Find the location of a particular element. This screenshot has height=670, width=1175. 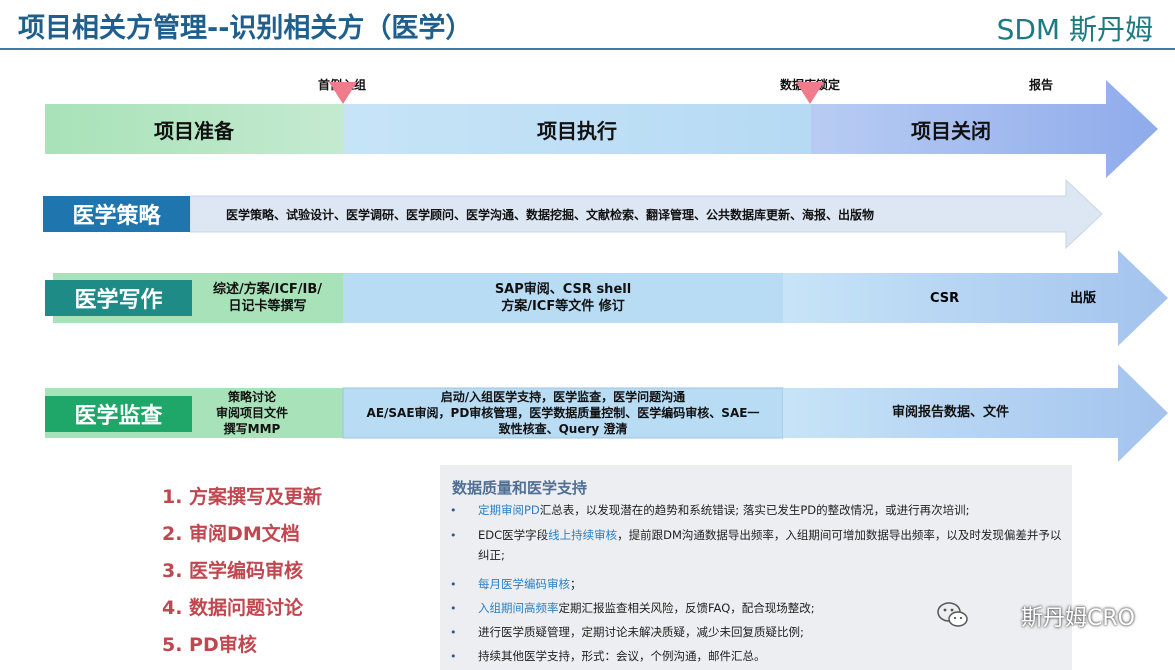

wechat-icon is located at coordinates (952, 614).